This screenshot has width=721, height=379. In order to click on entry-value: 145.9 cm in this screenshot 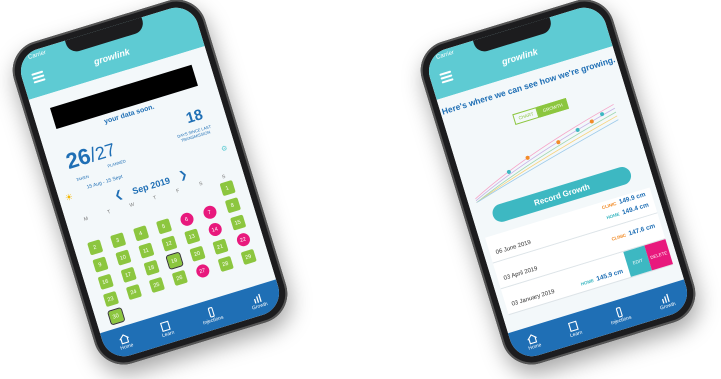, I will do `click(610, 275)`.